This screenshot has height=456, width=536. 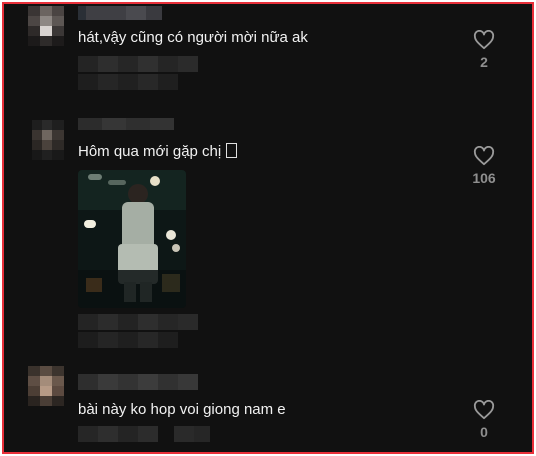 I want to click on like-count: 106, so click(x=484, y=178).